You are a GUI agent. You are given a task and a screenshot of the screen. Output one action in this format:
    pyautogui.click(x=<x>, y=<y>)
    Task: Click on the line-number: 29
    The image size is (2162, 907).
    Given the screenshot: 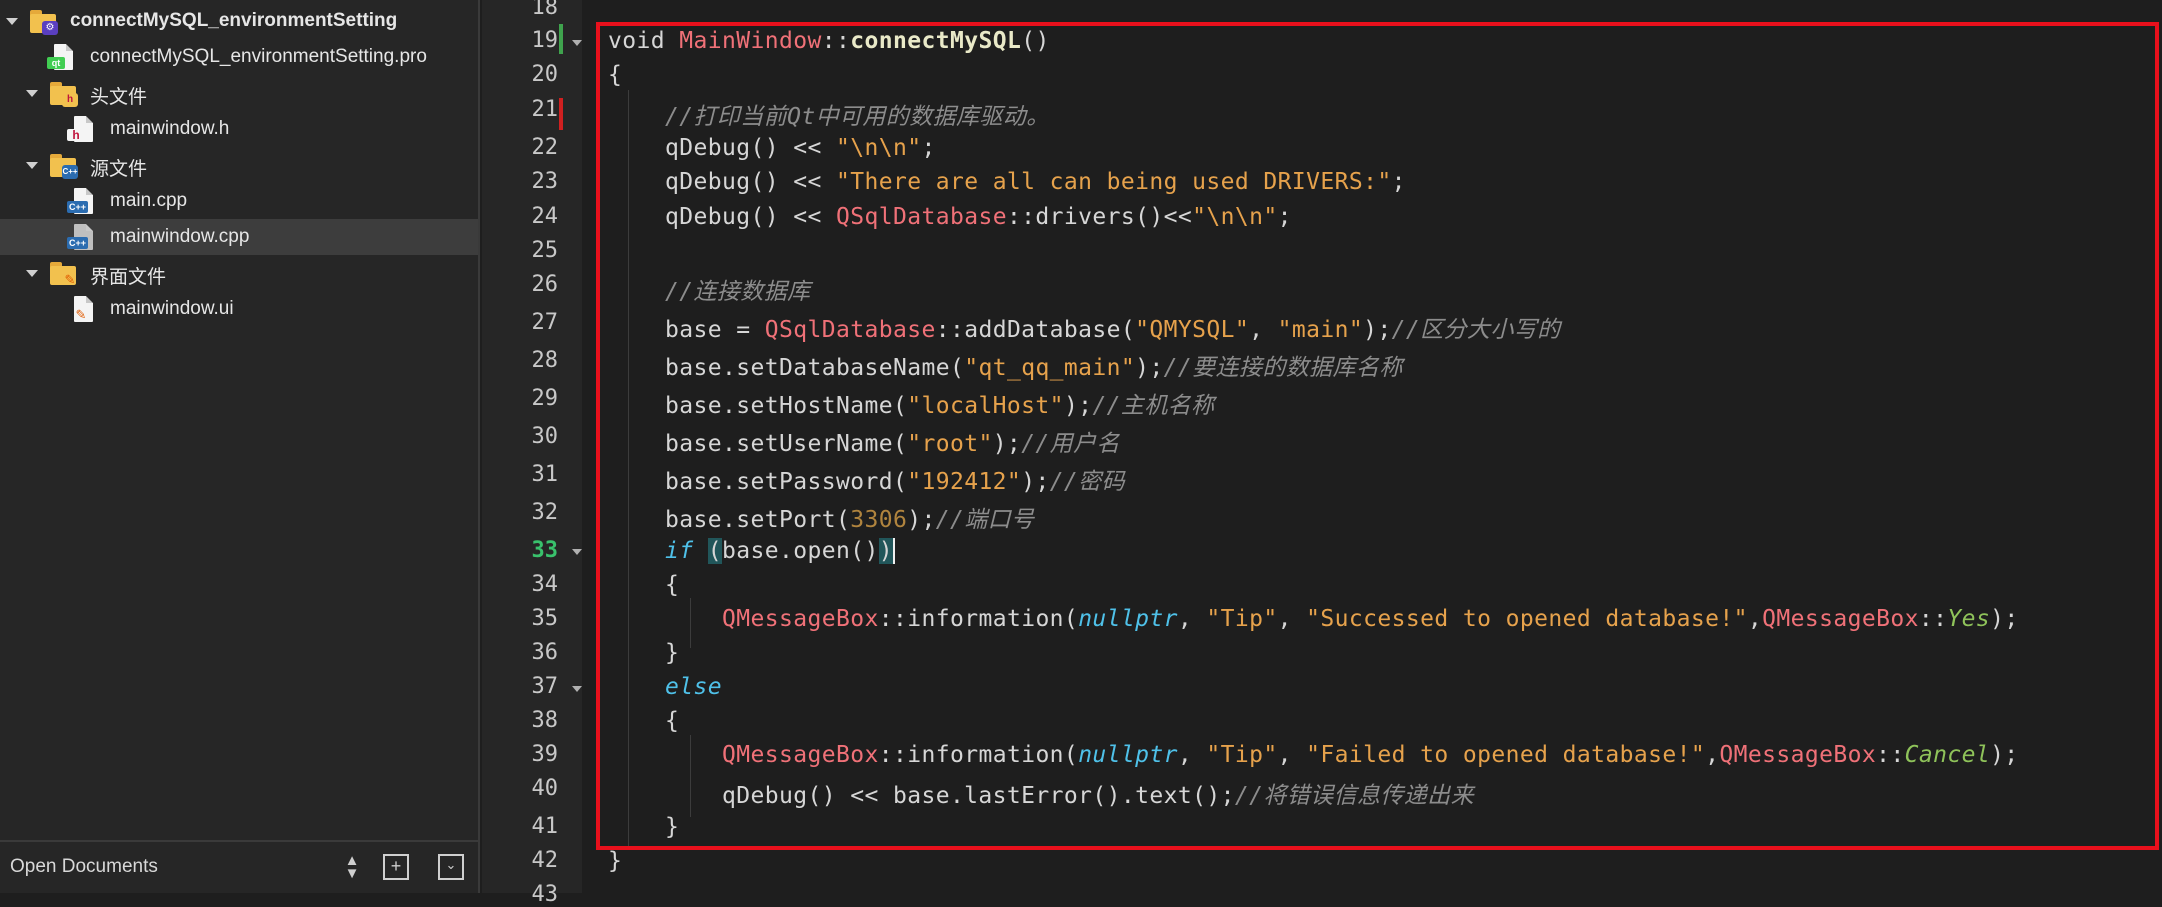 What is the action you would take?
    pyautogui.click(x=545, y=398)
    